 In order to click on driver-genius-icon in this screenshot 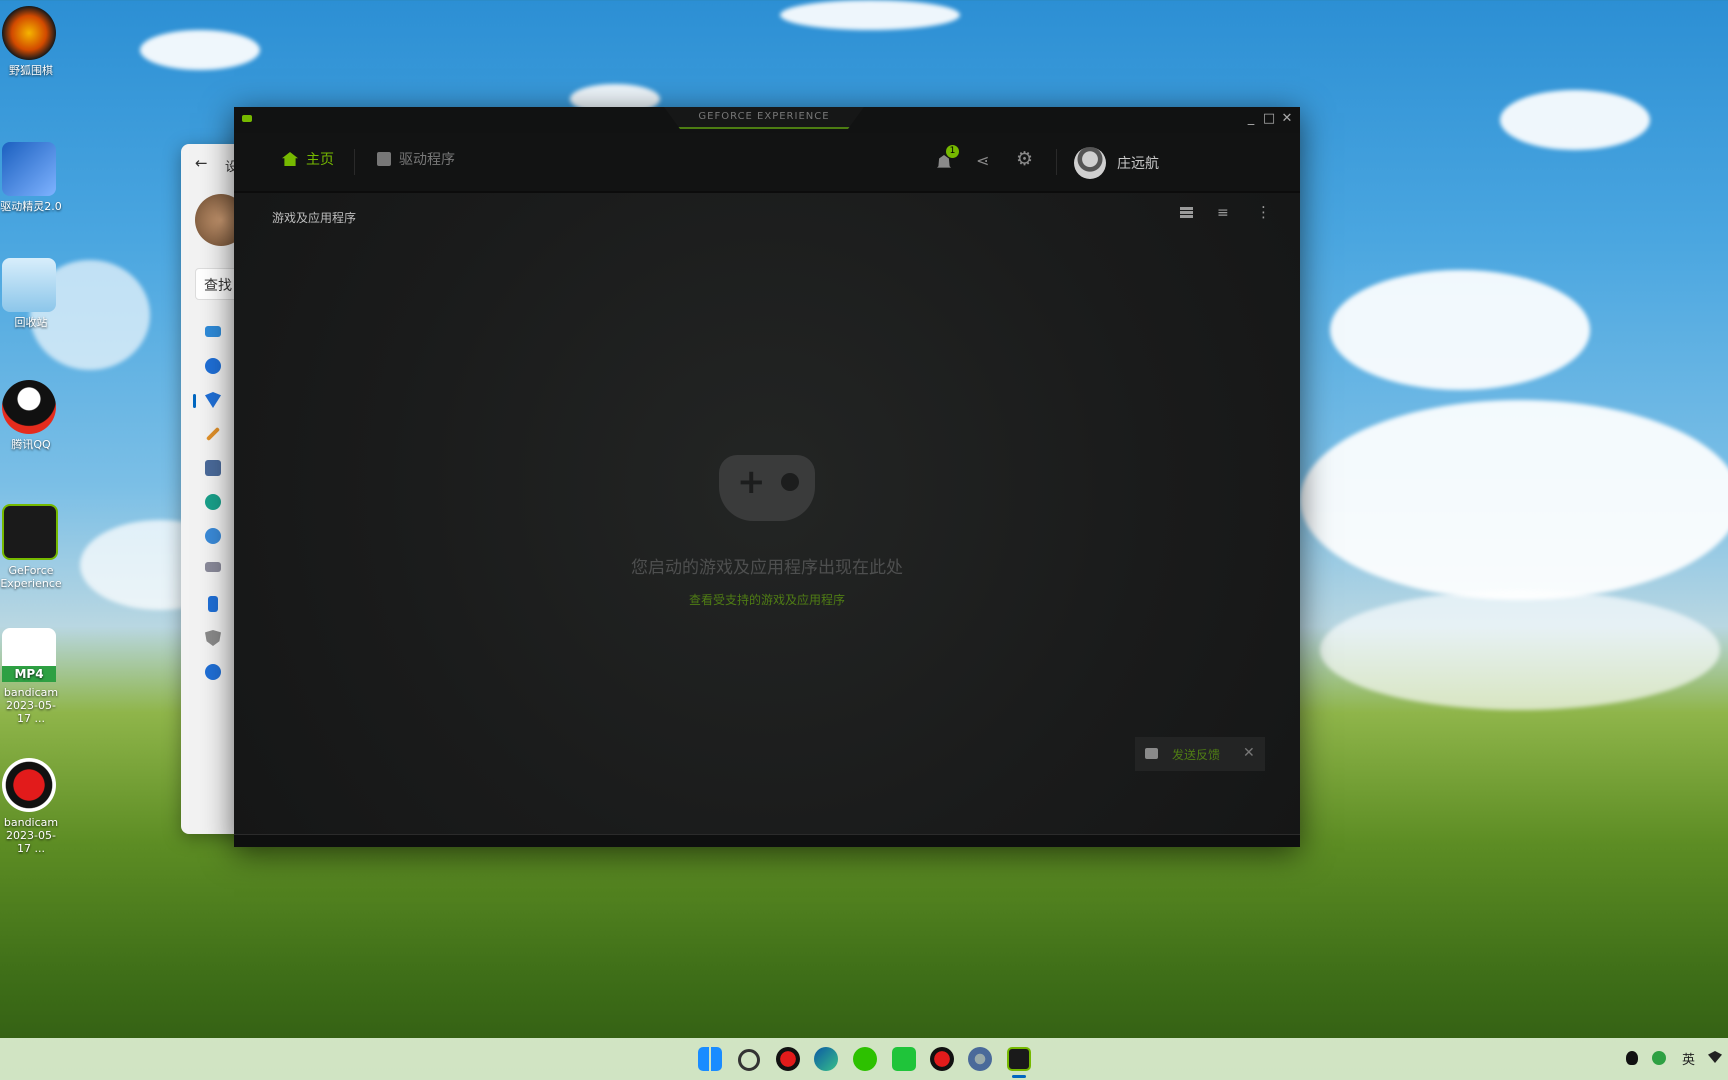, I will do `click(29, 169)`.